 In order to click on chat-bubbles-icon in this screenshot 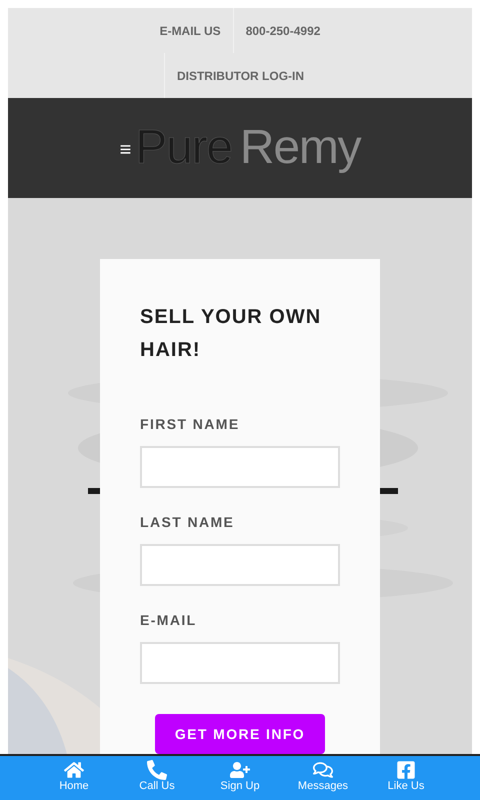, I will do `click(323, 770)`.